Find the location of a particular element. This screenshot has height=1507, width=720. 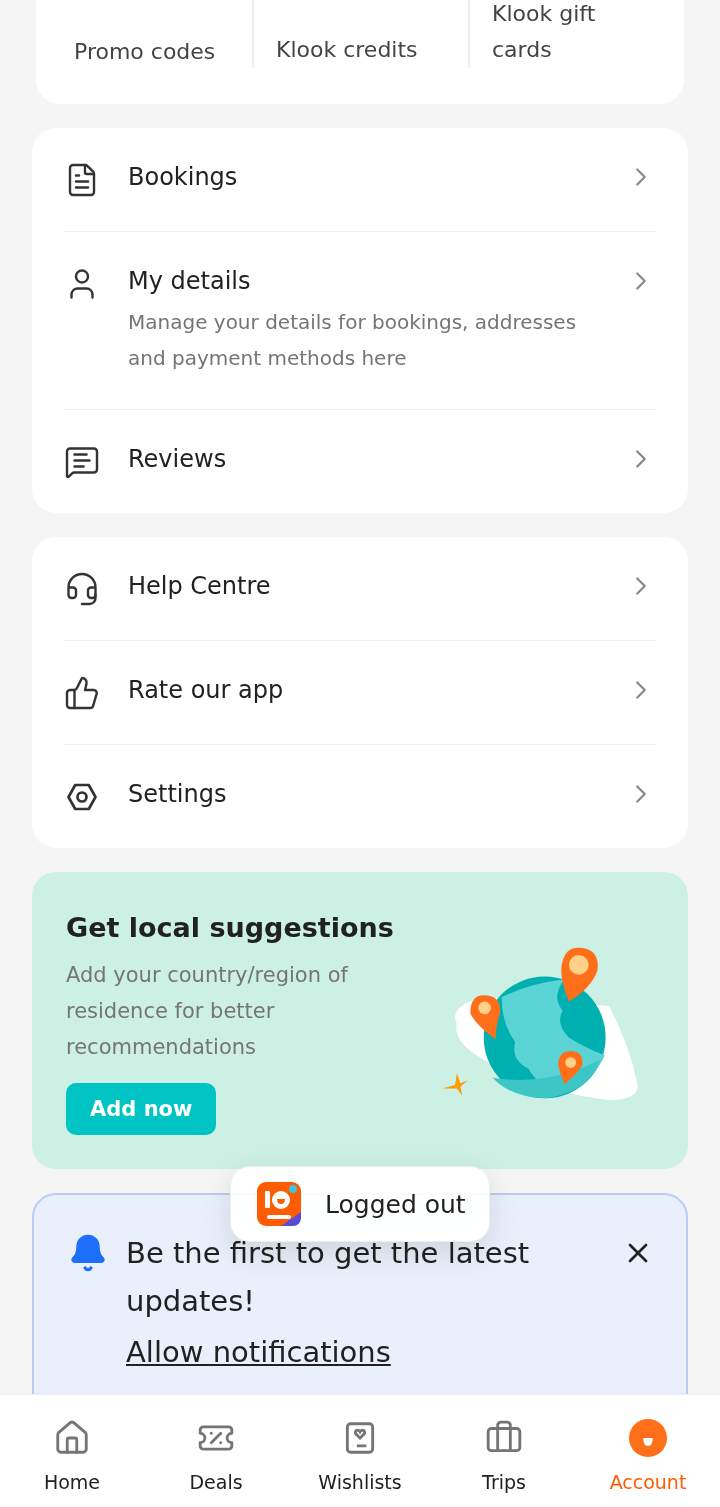

nav-tab: Wishlists is located at coordinates (360, 1451).